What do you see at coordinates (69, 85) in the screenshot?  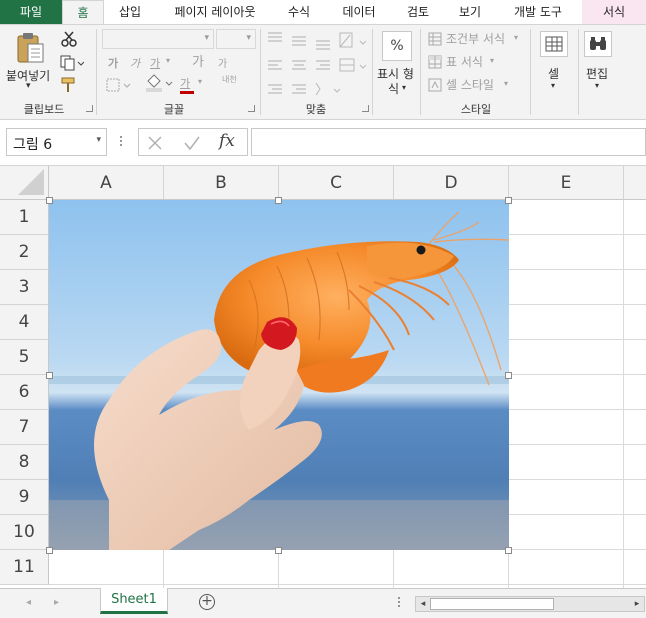 I see `format-painter-icon` at bounding box center [69, 85].